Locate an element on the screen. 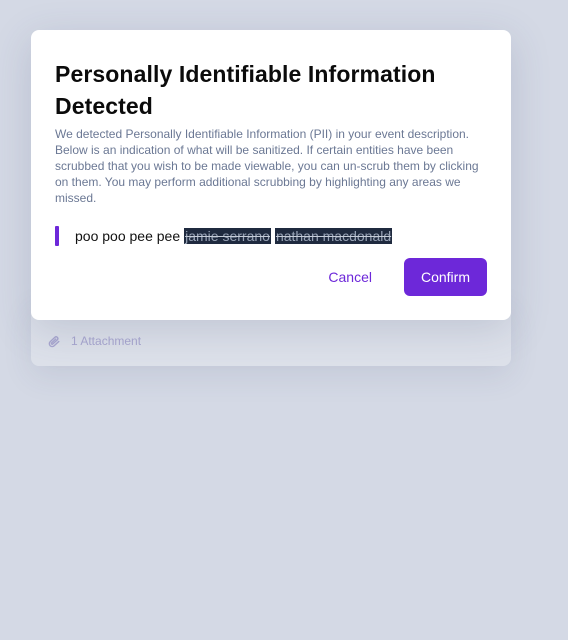  scrubbed-entity: nathan macdonald is located at coordinates (333, 236).